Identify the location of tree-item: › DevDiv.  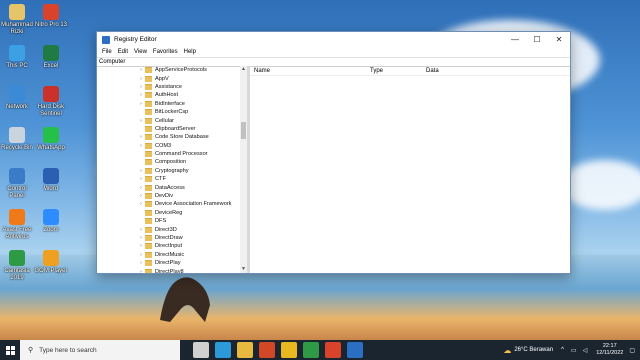
(172, 196).